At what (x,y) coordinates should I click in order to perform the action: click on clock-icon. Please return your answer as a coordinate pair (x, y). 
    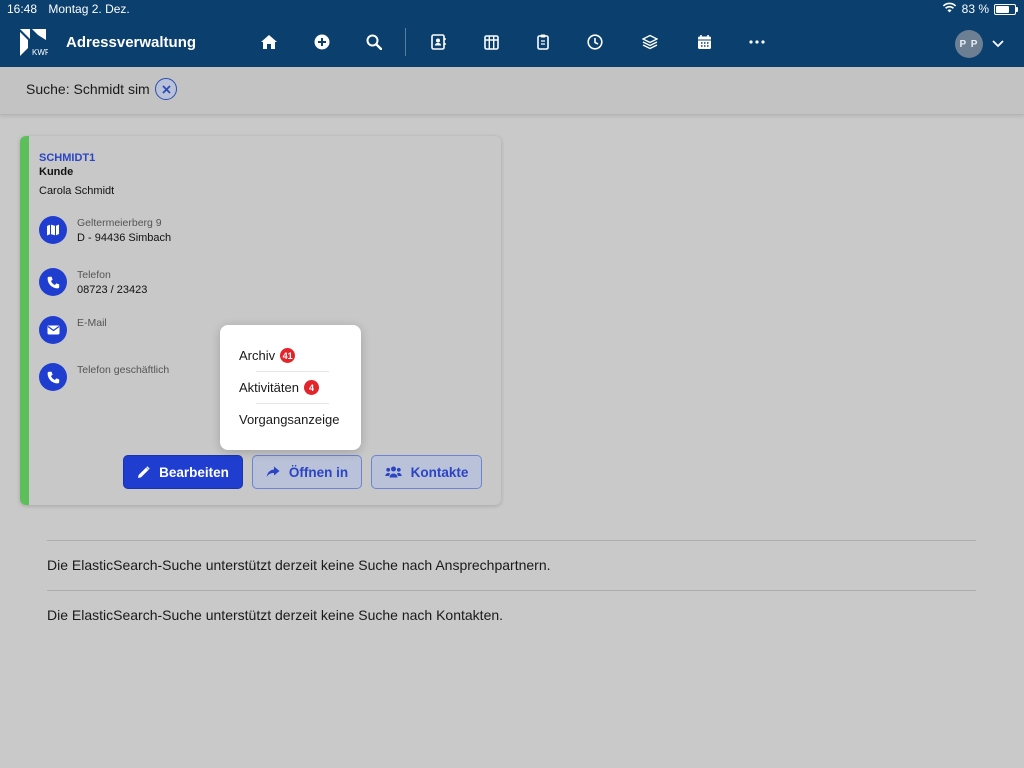
    Looking at the image, I should click on (595, 42).